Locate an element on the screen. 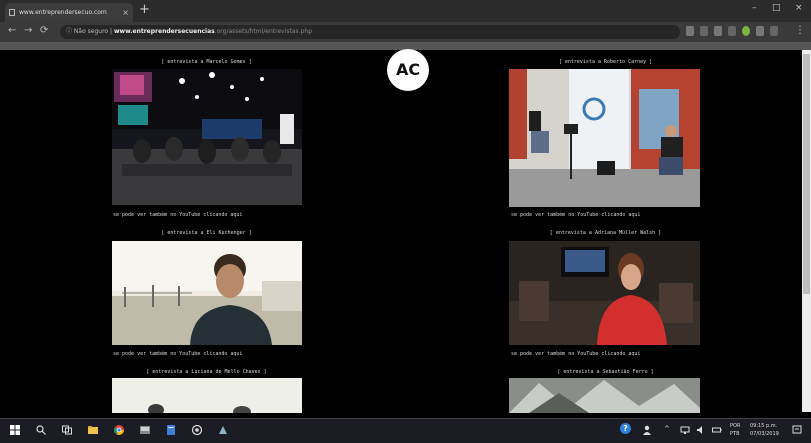 This screenshot has width=811, height=443. file-explorer-icon is located at coordinates (93, 430).